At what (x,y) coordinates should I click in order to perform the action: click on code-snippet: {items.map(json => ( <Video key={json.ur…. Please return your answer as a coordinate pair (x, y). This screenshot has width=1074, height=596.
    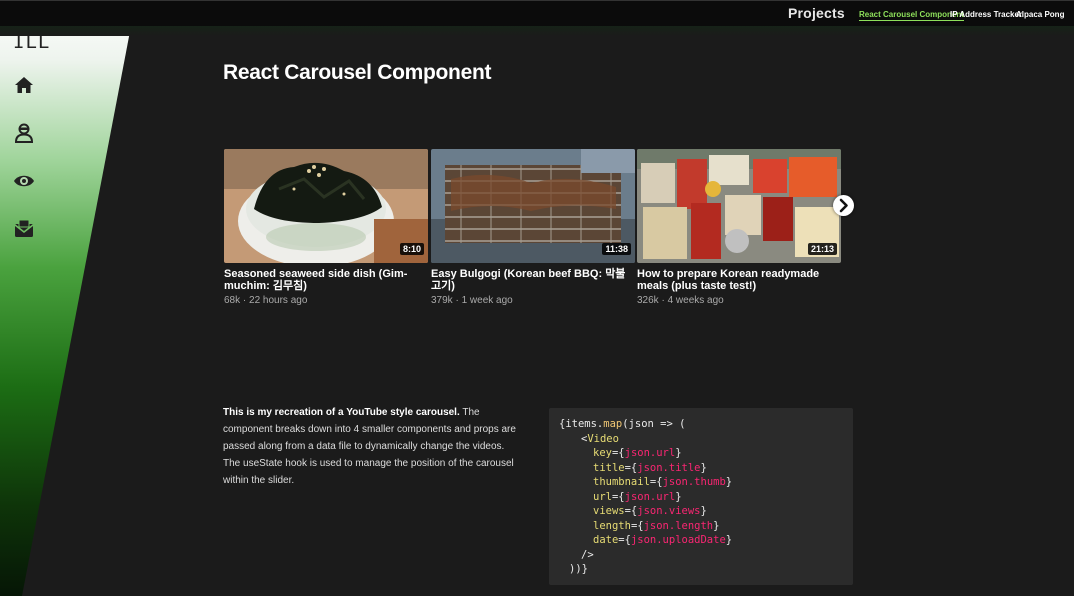
    Looking at the image, I should click on (701, 496).